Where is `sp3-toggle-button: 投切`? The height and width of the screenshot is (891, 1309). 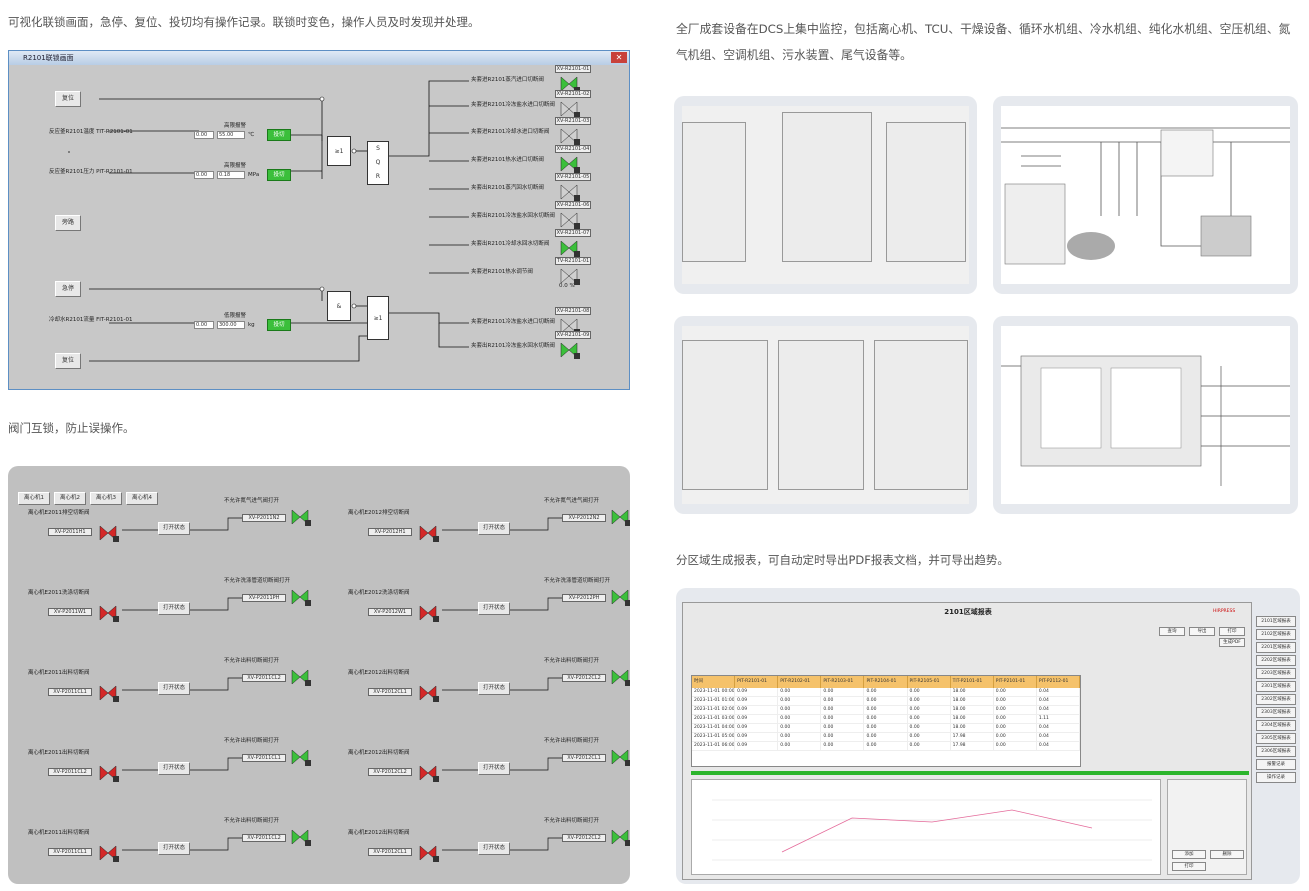
sp3-toggle-button: 投切 is located at coordinates (279, 325).